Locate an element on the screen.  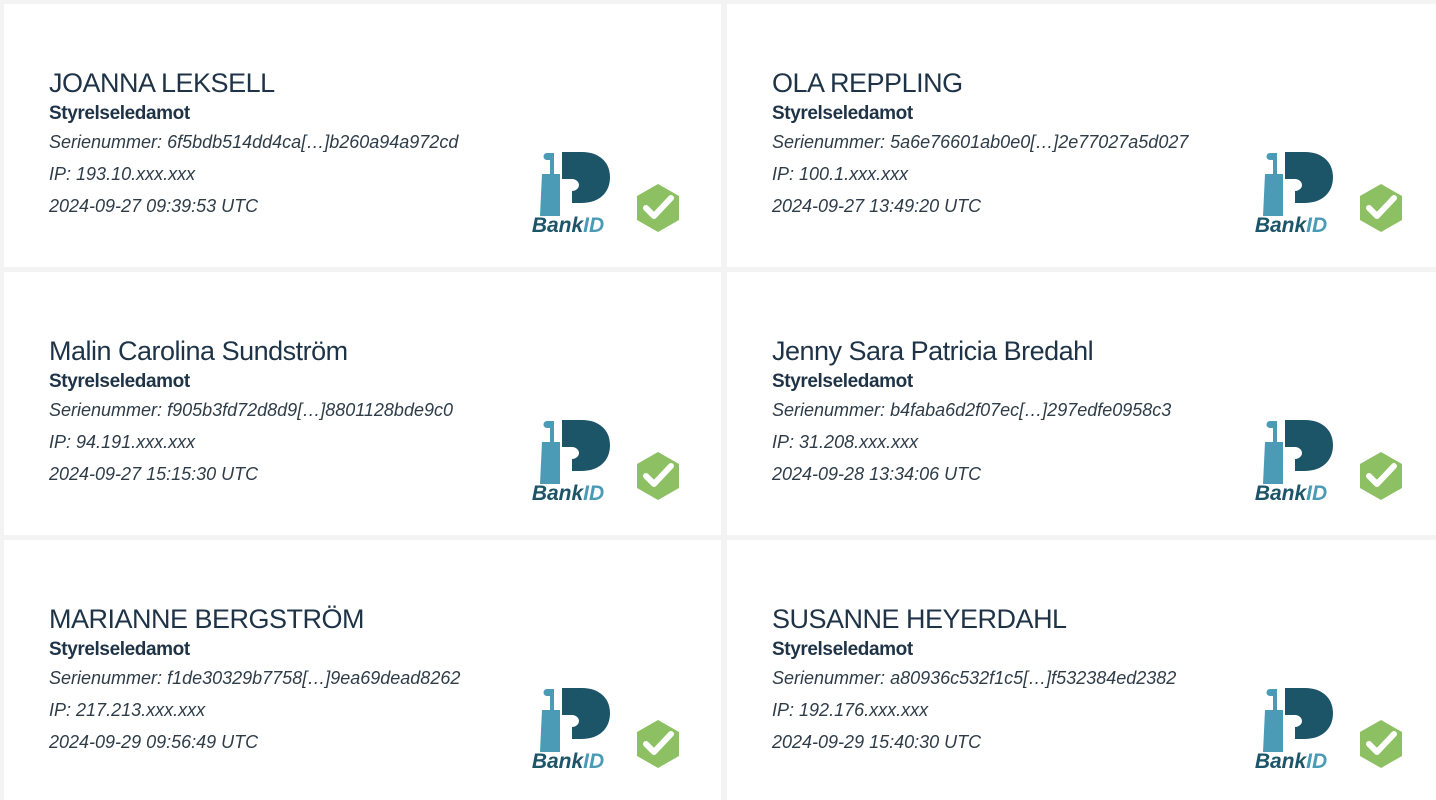
serial-value: 5a6e76601ab0e0[…]2e77027a5d027 is located at coordinates (1039, 142).